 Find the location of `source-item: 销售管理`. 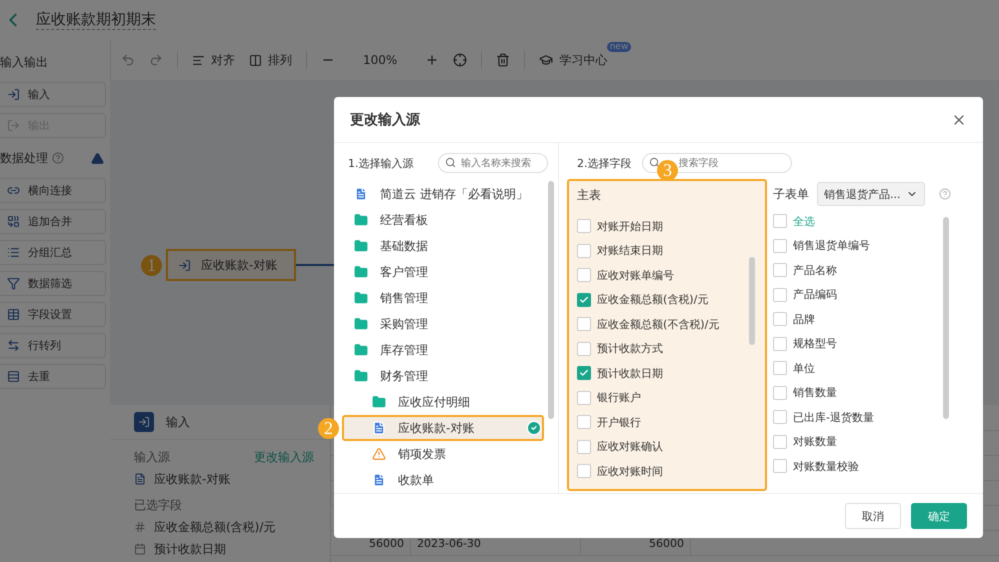

source-item: 销售管理 is located at coordinates (443, 298).